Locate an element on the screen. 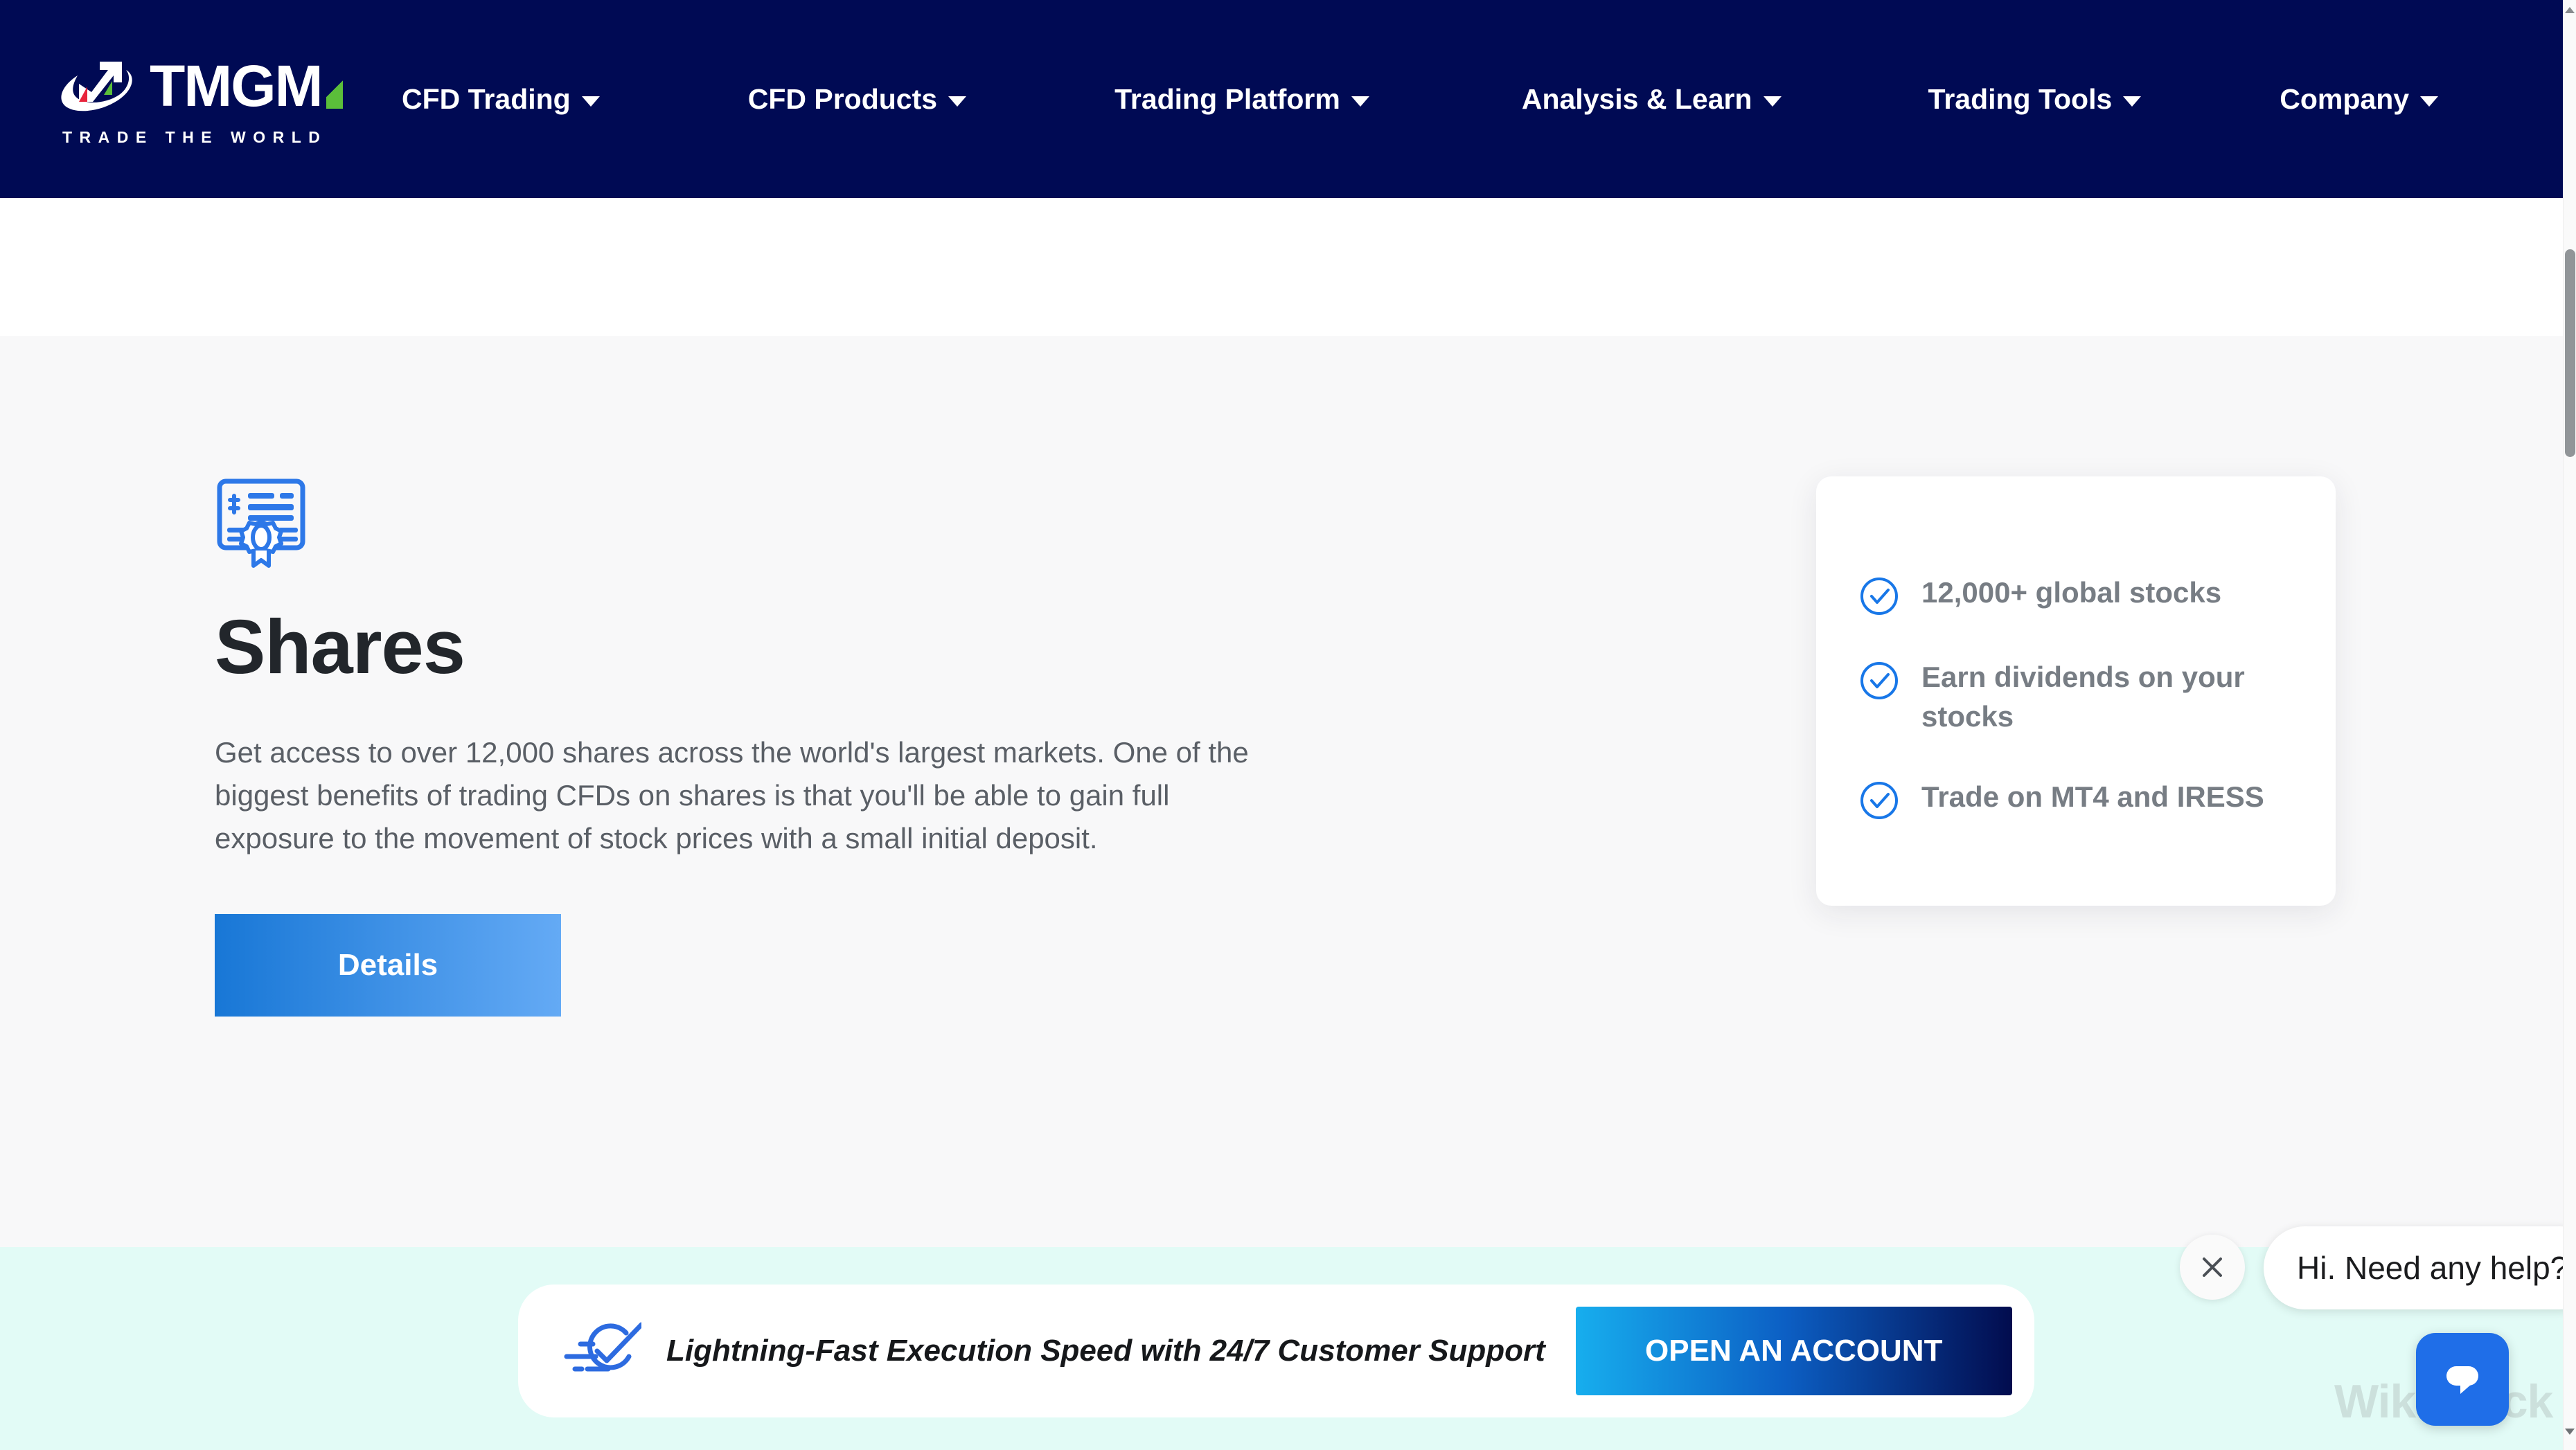 The width and height of the screenshot is (2576, 1450). trending-arrow-icon is located at coordinates (96, 86).